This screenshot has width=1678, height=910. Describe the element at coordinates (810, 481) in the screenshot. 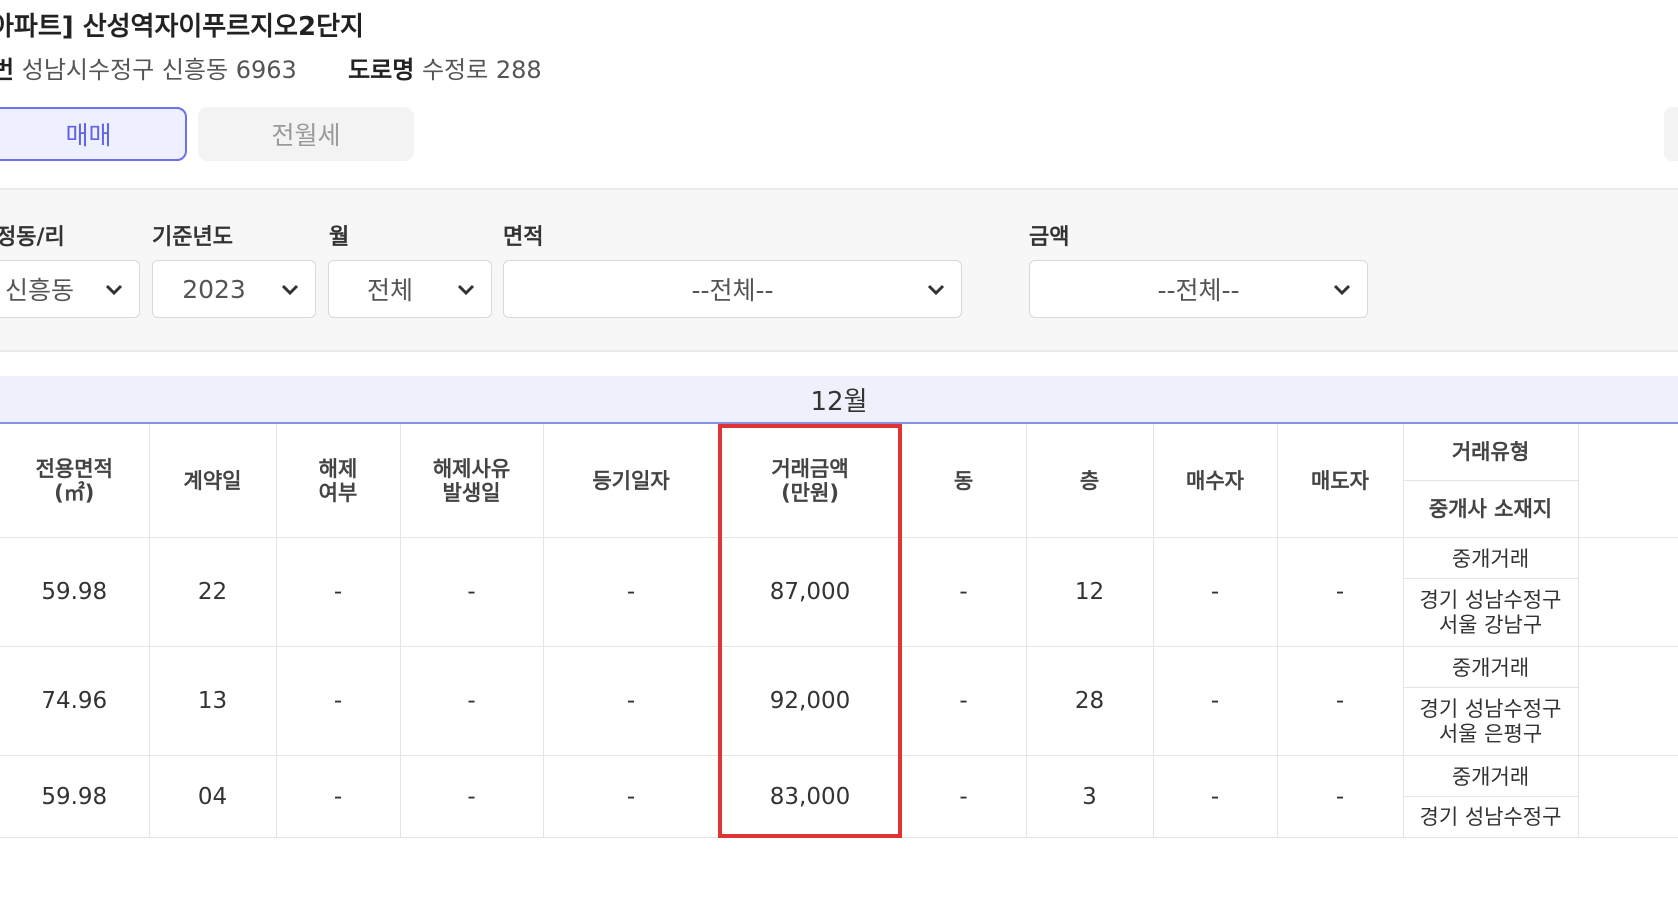

I see `col-price: 거래금액 (만원)` at that location.